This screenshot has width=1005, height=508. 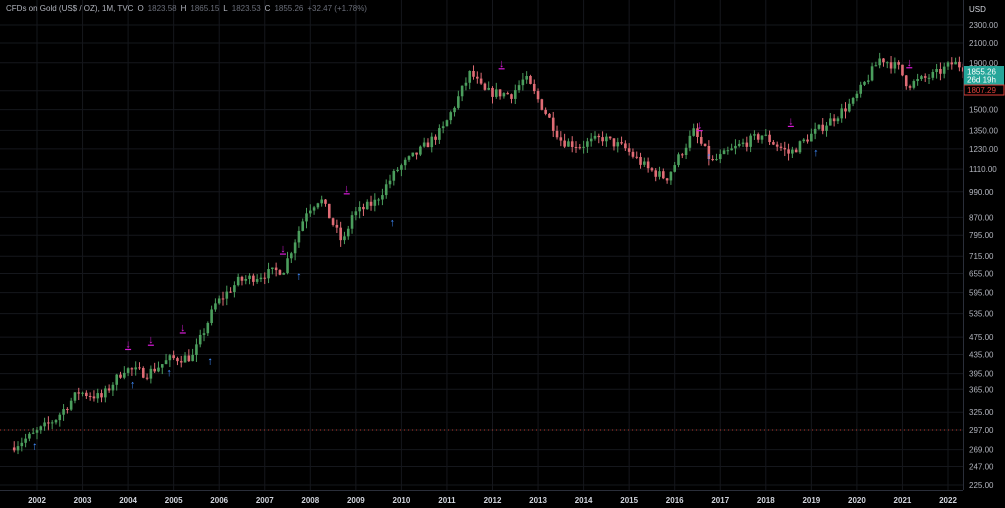 I want to click on price-tick-label: 225.00, so click(x=981, y=485).